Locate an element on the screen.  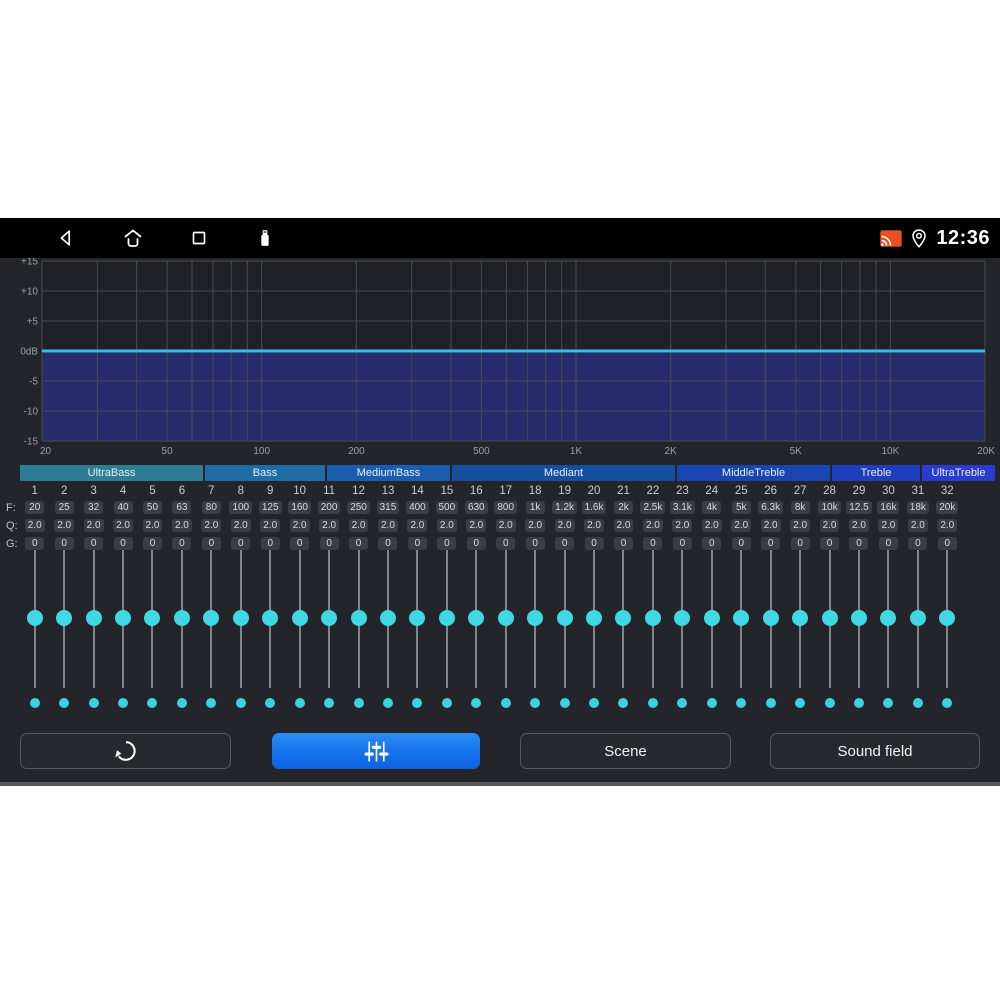
usb-icon is located at coordinates (265, 238).